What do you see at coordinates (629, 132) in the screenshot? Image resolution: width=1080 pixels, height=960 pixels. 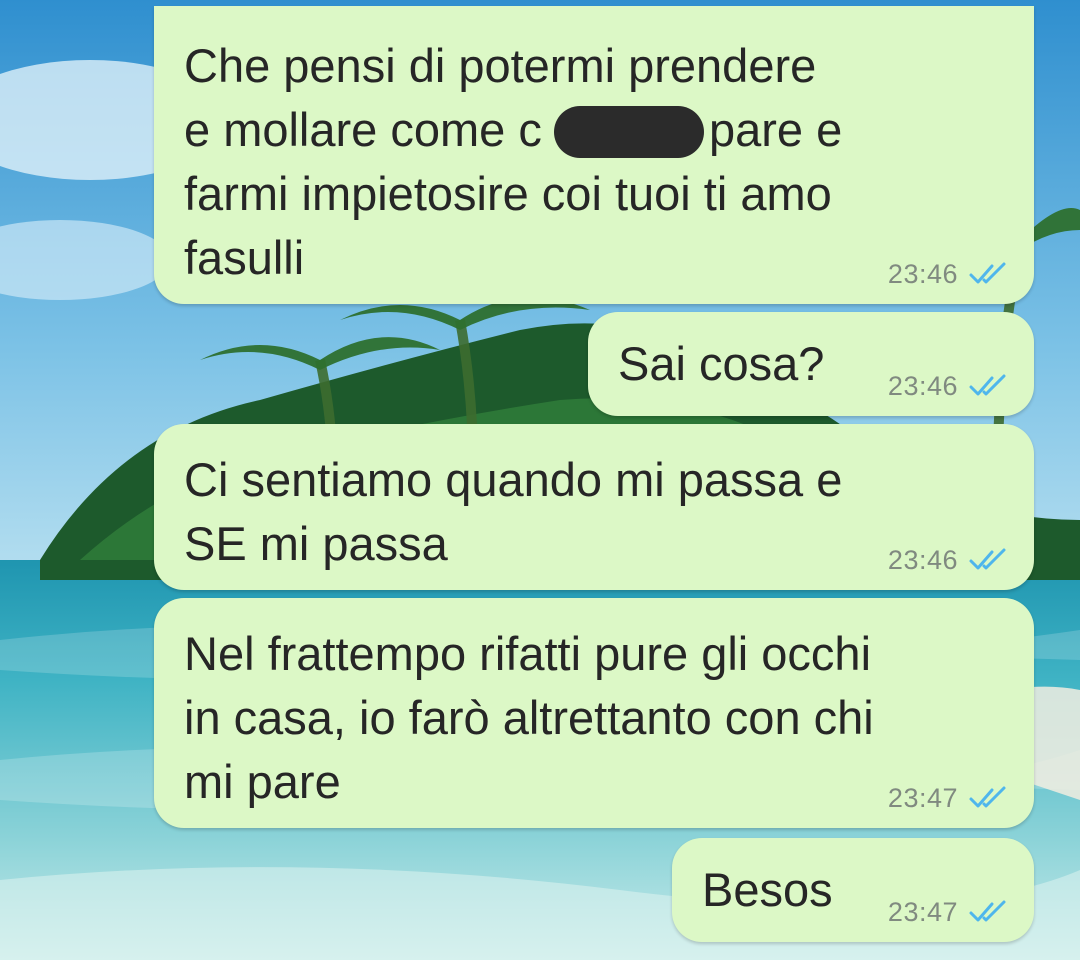 I see `redaction-mark` at bounding box center [629, 132].